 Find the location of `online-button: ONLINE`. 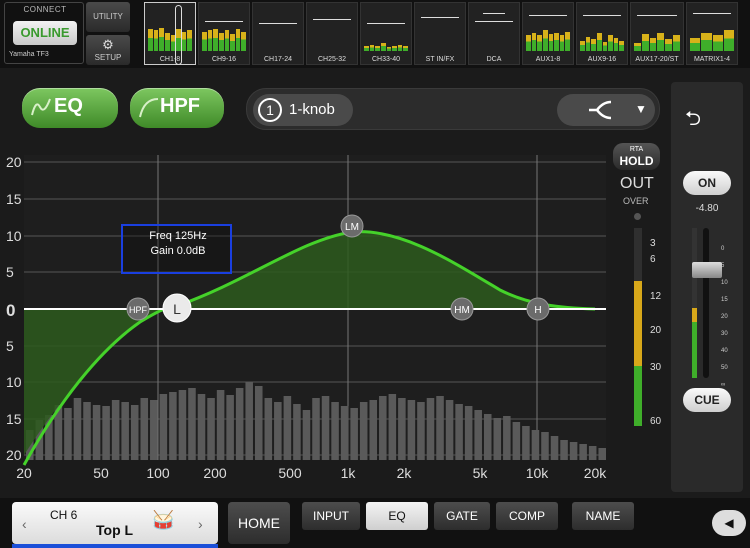

online-button: ONLINE is located at coordinates (45, 33).